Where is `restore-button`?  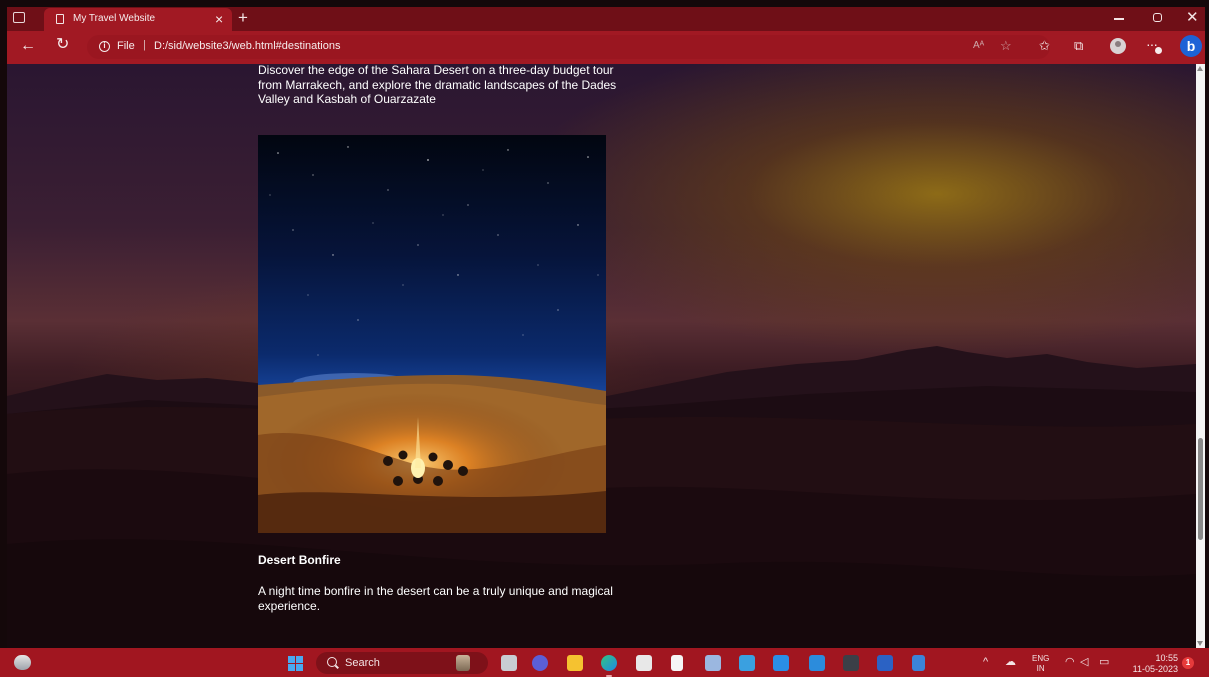 restore-button is located at coordinates (1157, 17).